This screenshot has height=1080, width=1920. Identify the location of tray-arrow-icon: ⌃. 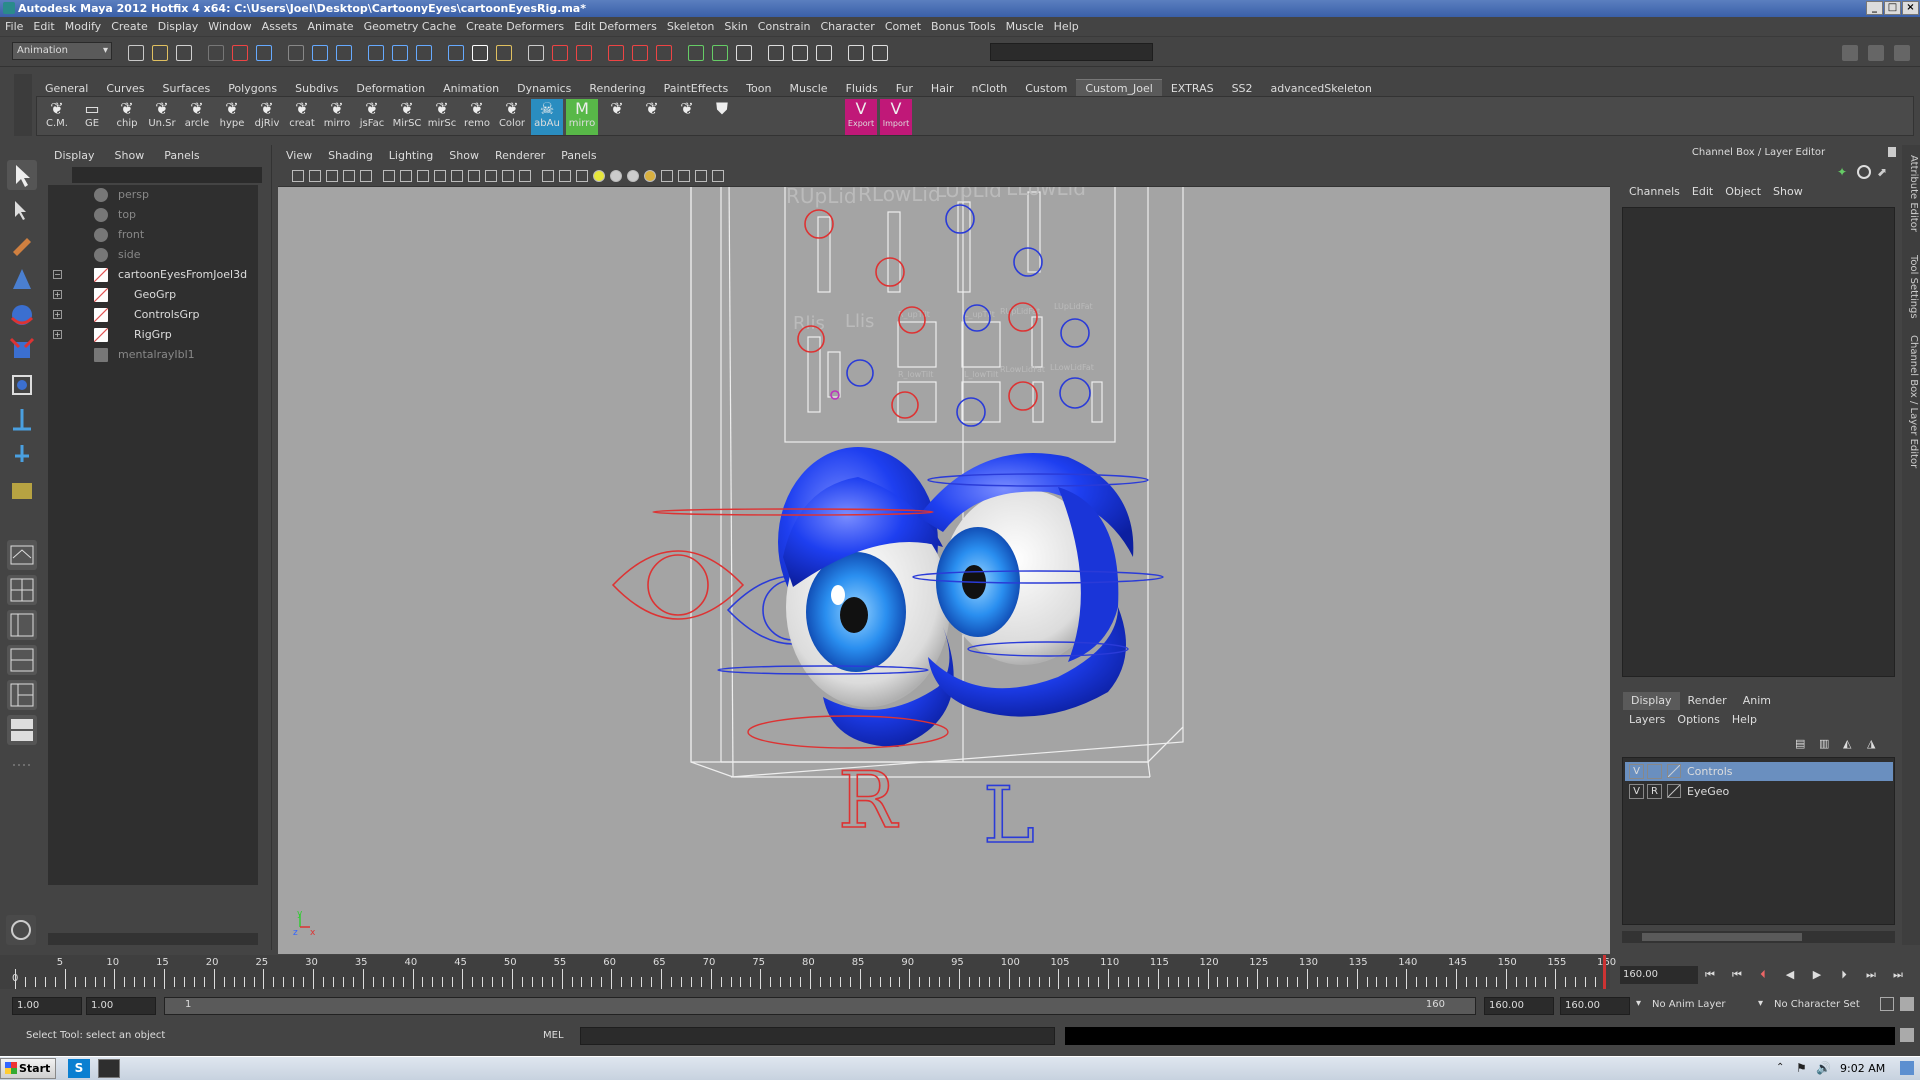
(1780, 1067).